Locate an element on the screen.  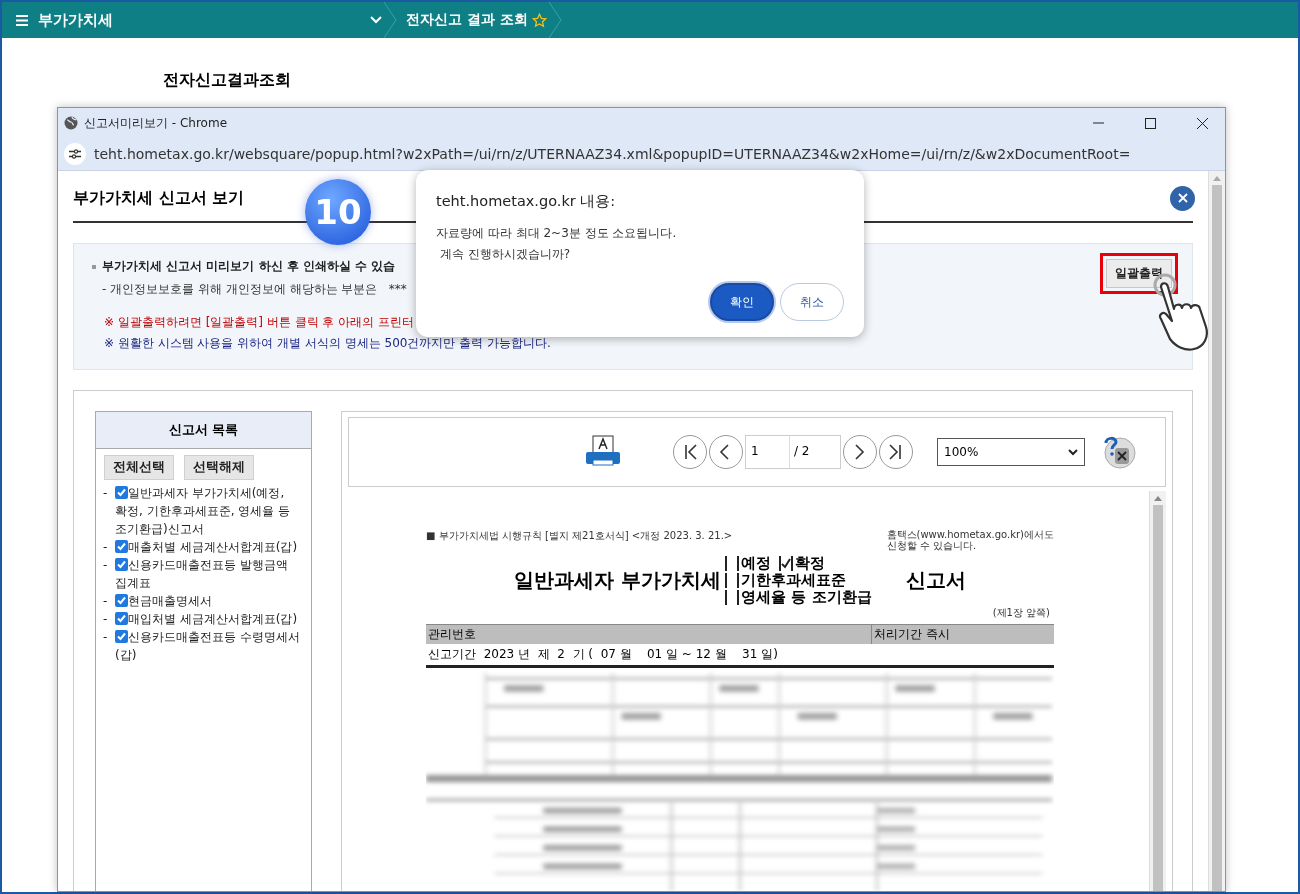
confirm-button: 확인 is located at coordinates (742, 302).